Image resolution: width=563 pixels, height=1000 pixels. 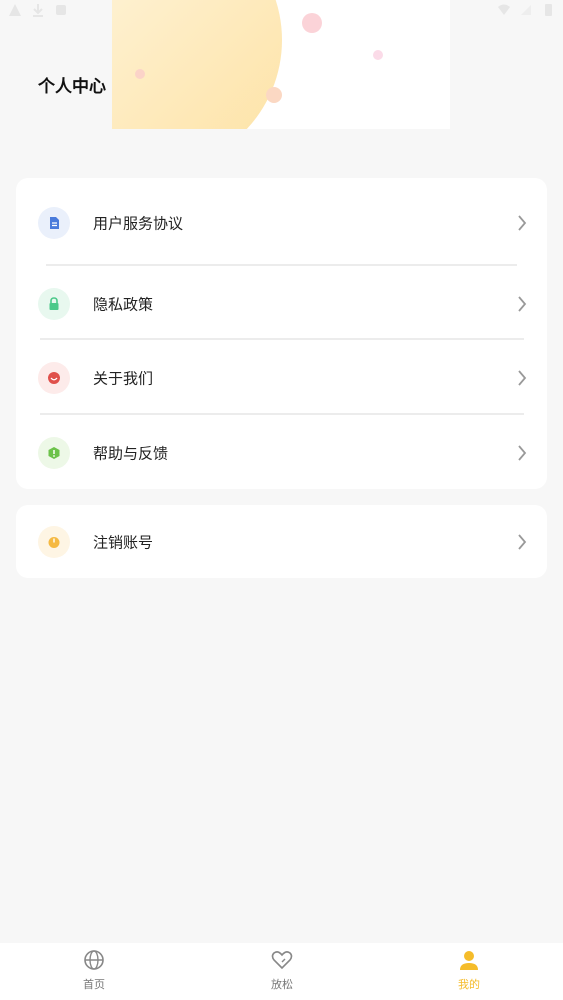 I want to click on menu-item-label: 用户服务协议, so click(x=138, y=223).